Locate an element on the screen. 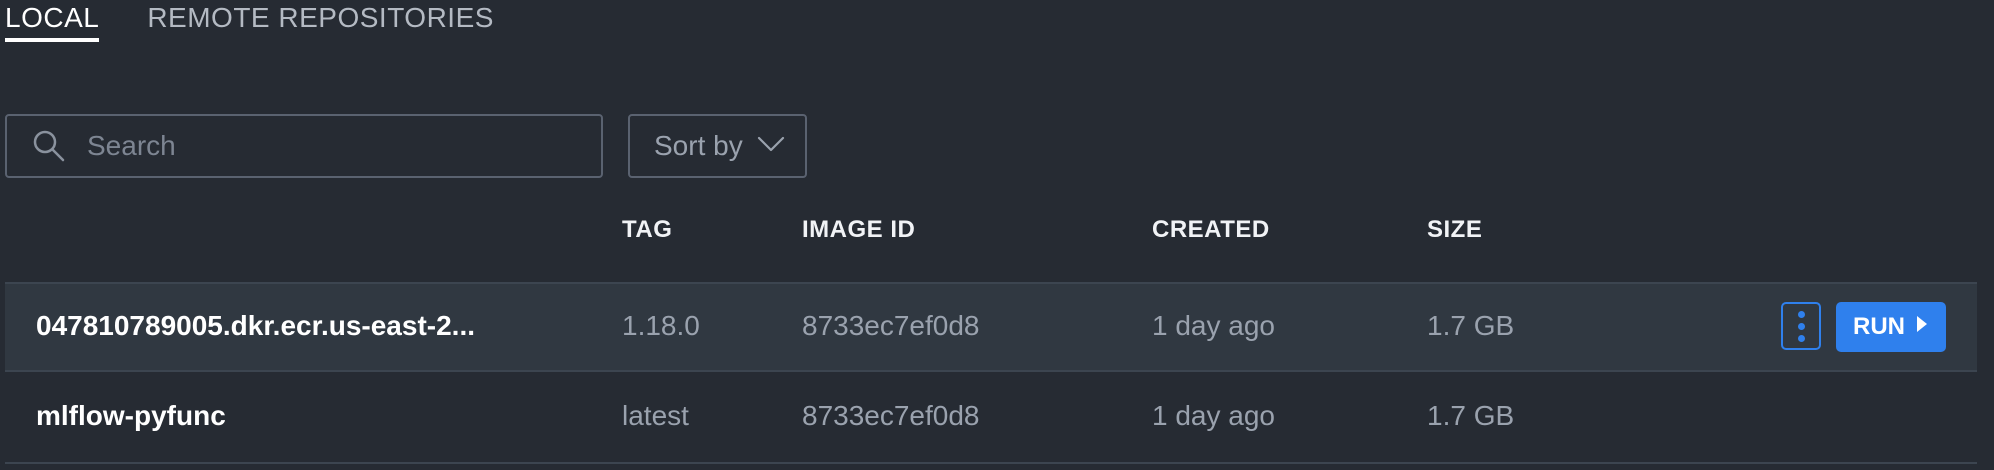 The height and width of the screenshot is (470, 1994). more-options-button is located at coordinates (1801, 326).